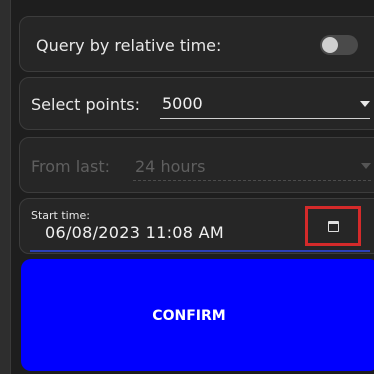 The width and height of the screenshot is (374, 374). Describe the element at coordinates (330, 45) in the screenshot. I see `toggle-knob` at that location.